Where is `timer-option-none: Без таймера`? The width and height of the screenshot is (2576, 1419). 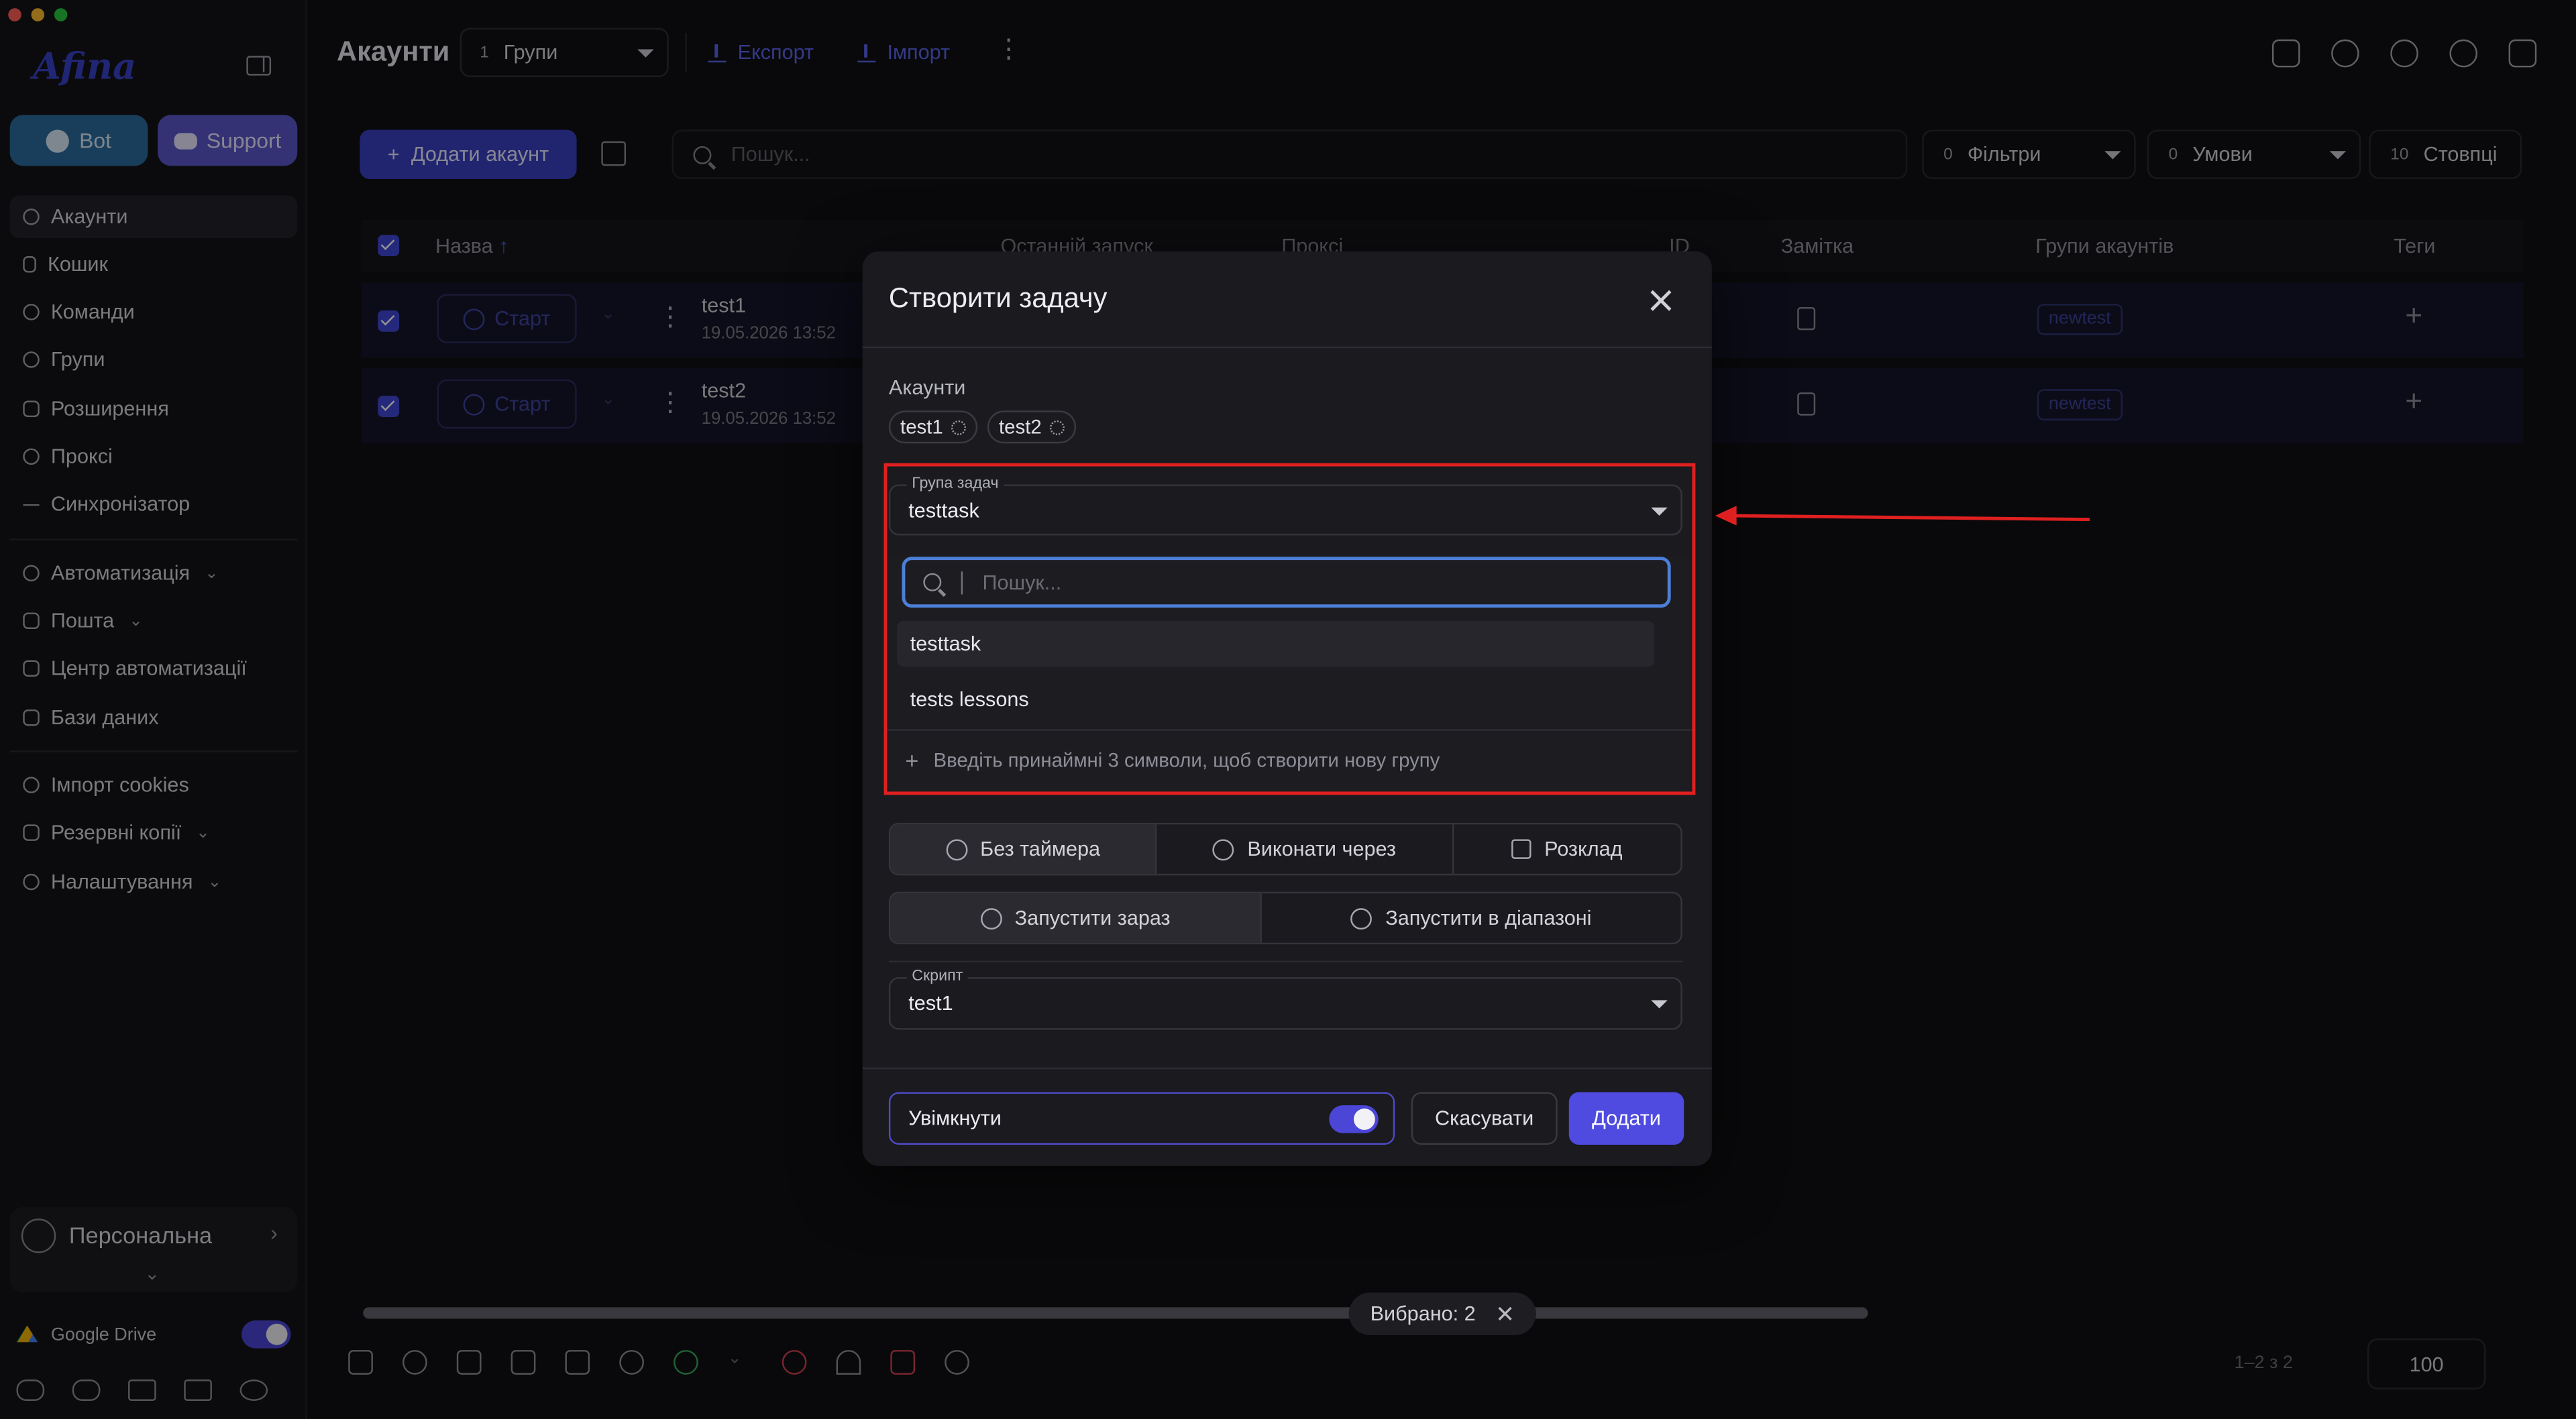 timer-option-none: Без таймера is located at coordinates (1023, 849).